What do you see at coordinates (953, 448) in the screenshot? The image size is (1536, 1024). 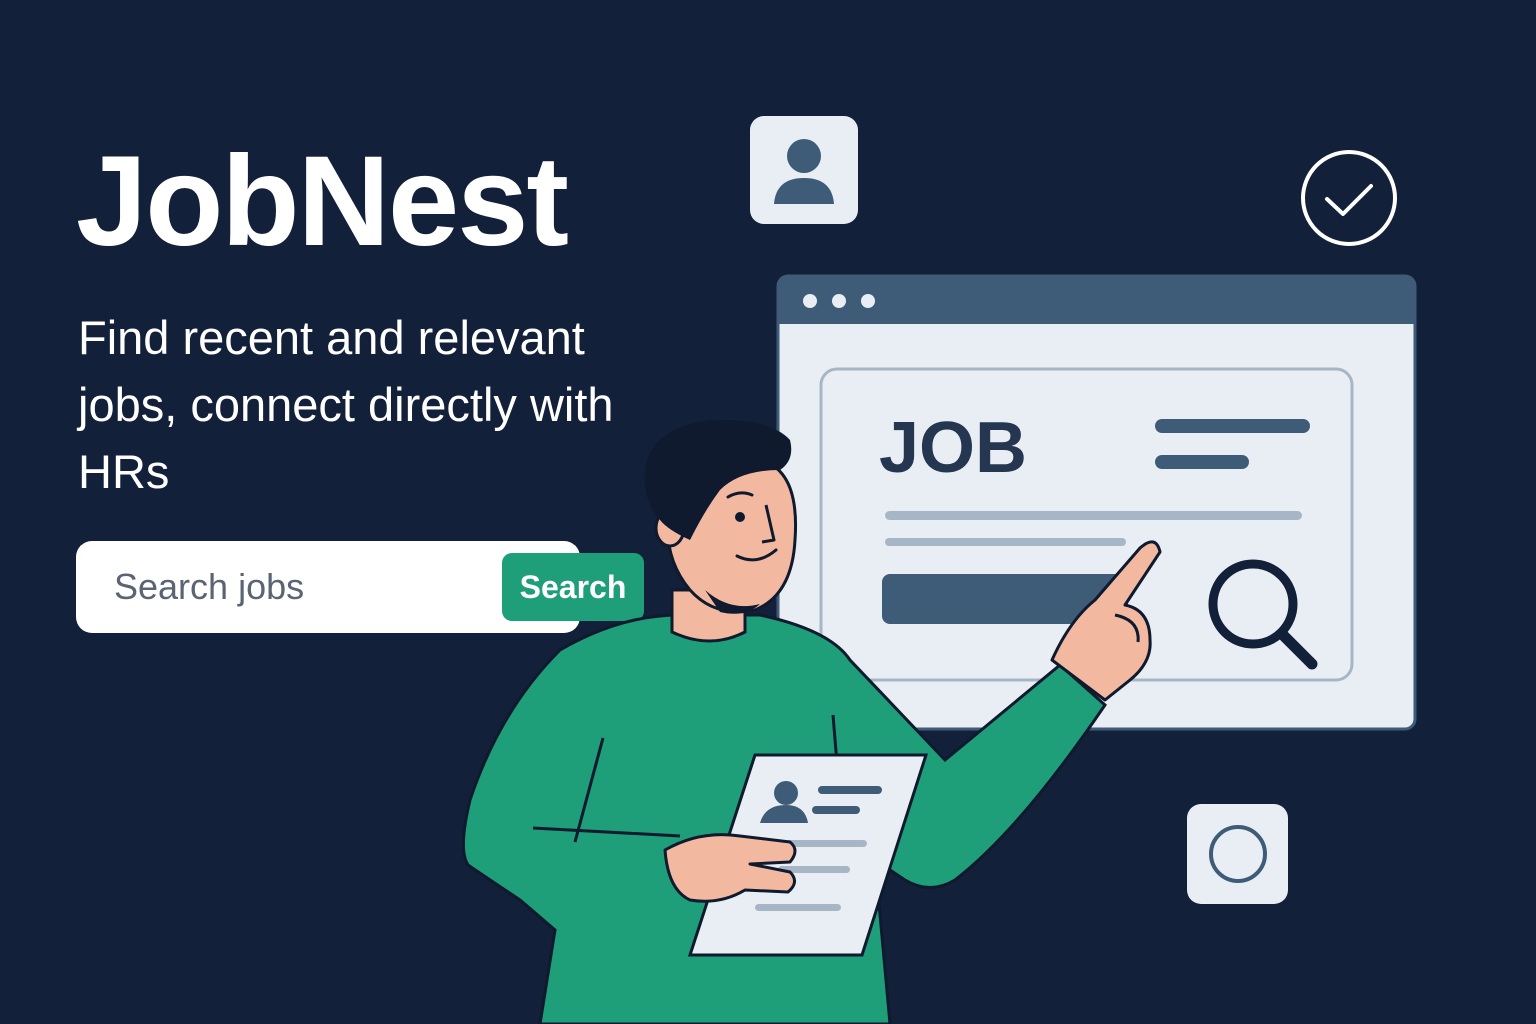 I see `job-card-heading: JOB` at bounding box center [953, 448].